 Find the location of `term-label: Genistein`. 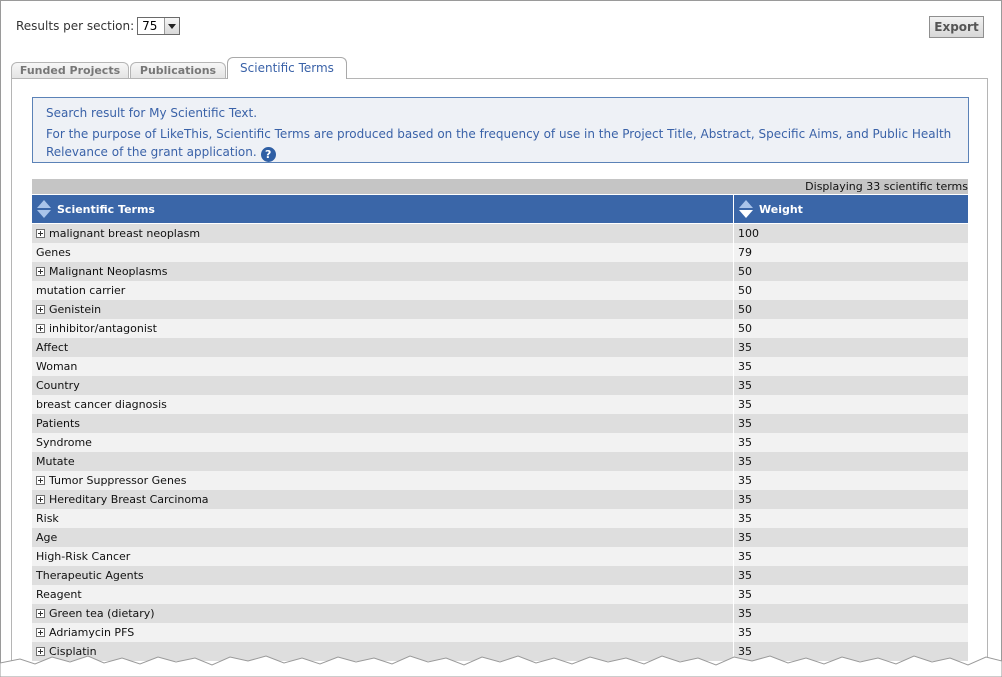

term-label: Genistein is located at coordinates (75, 309).